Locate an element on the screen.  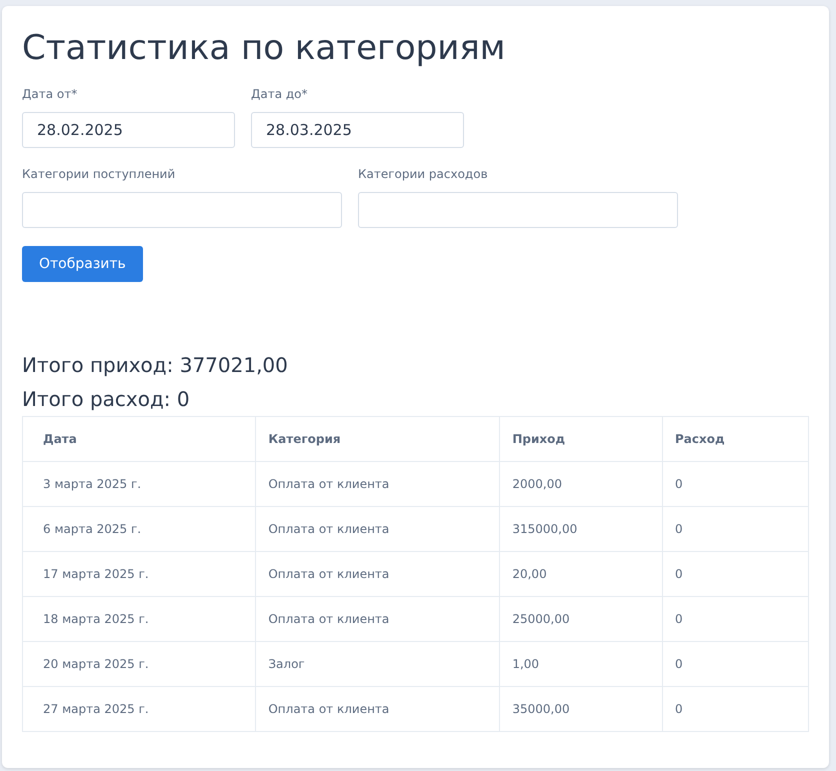
field-label: Категории поступлений is located at coordinates (99, 174).